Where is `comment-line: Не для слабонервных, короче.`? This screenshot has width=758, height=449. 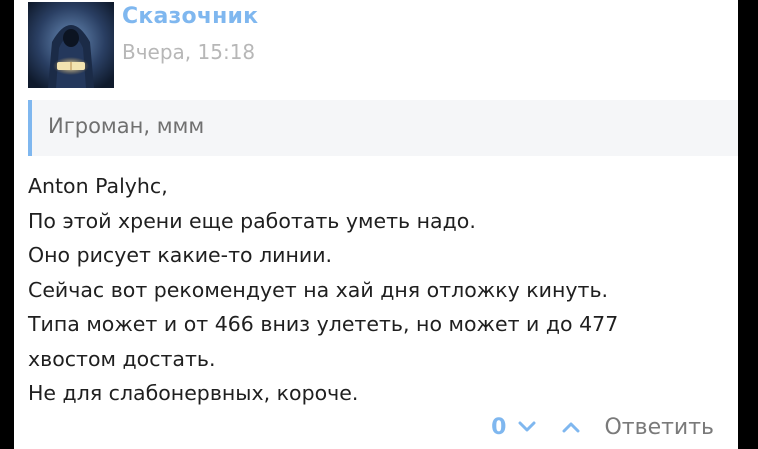
comment-line: Не для слабонервных, короче. is located at coordinates (193, 393).